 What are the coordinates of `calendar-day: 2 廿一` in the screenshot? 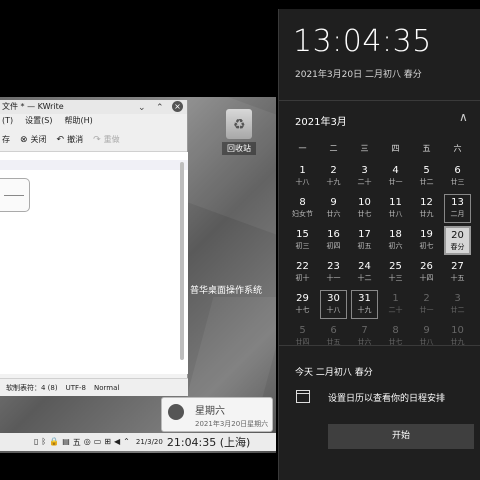 It's located at (426, 304).